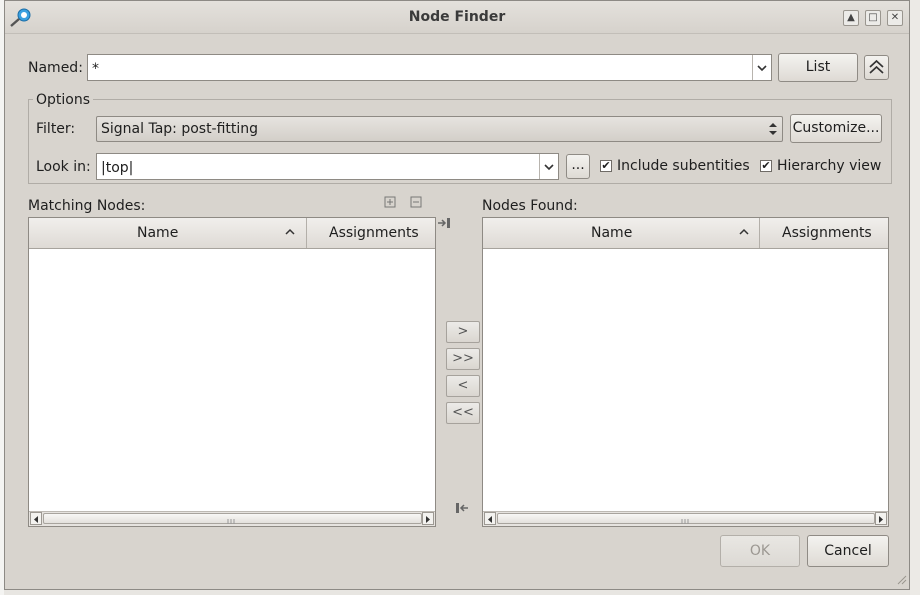 Image resolution: width=920 pixels, height=595 pixels. Describe the element at coordinates (463, 359) in the screenshot. I see `add-all-button: >>` at that location.